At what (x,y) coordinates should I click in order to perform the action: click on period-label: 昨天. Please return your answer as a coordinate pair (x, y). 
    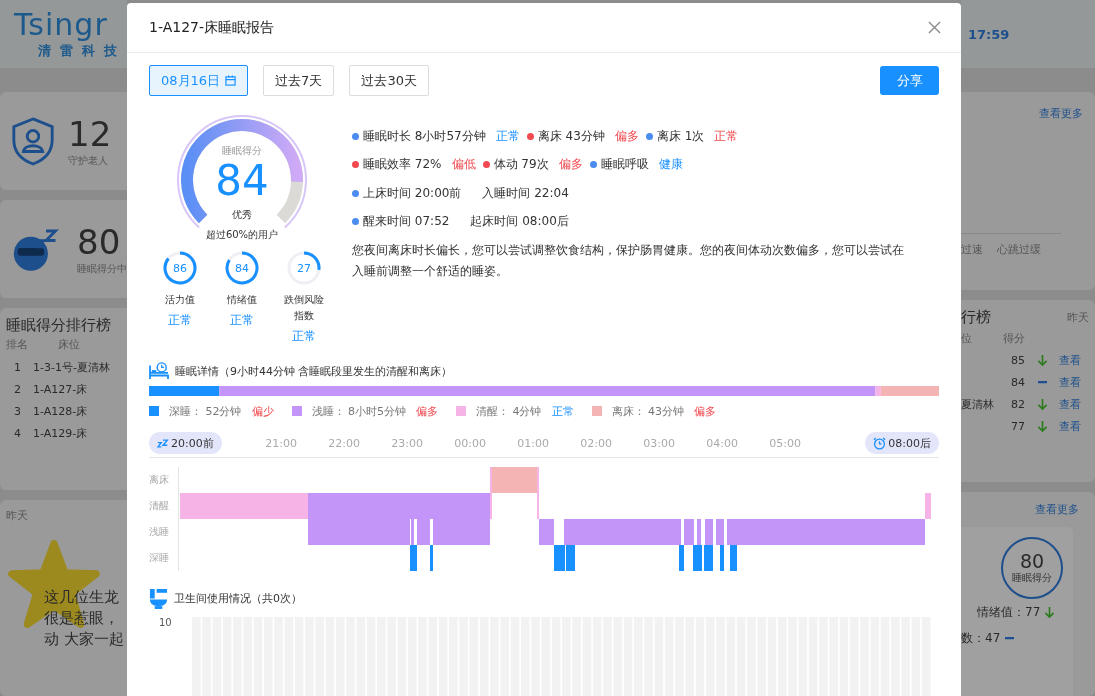
    Looking at the image, I should click on (1078, 317).